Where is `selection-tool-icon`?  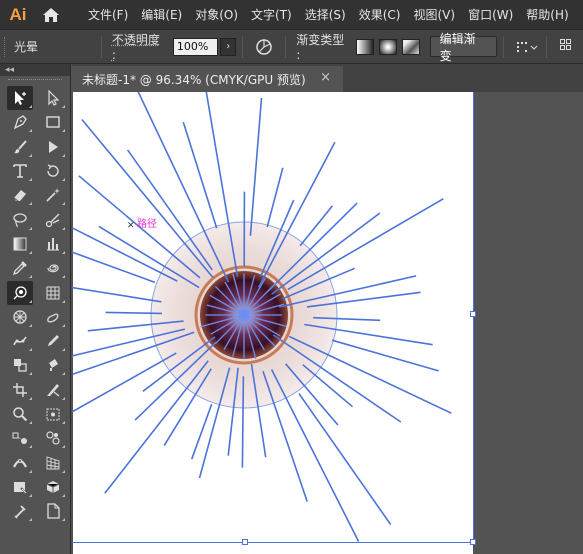
selection-tool-icon is located at coordinates (20, 98).